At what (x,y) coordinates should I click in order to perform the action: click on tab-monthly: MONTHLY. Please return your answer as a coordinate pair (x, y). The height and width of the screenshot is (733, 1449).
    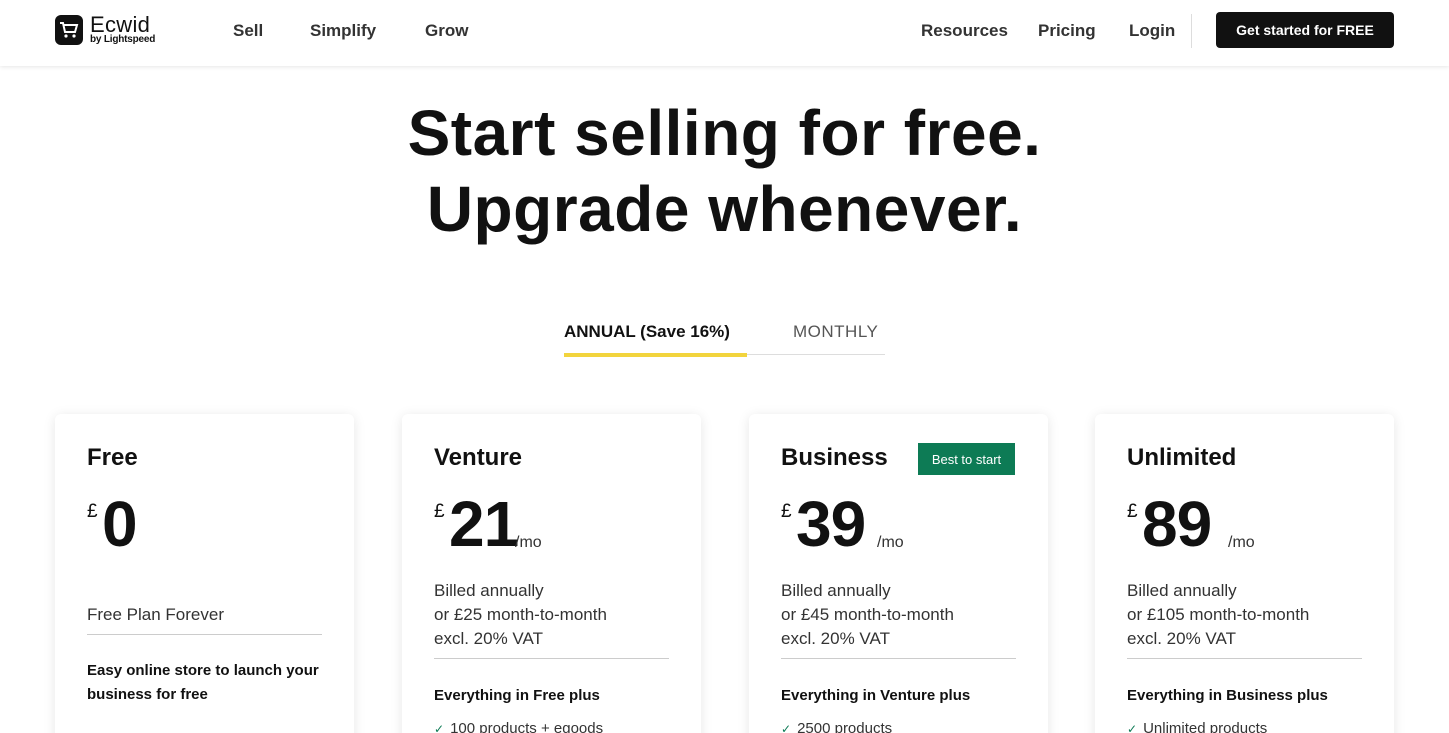
    Looking at the image, I should click on (835, 332).